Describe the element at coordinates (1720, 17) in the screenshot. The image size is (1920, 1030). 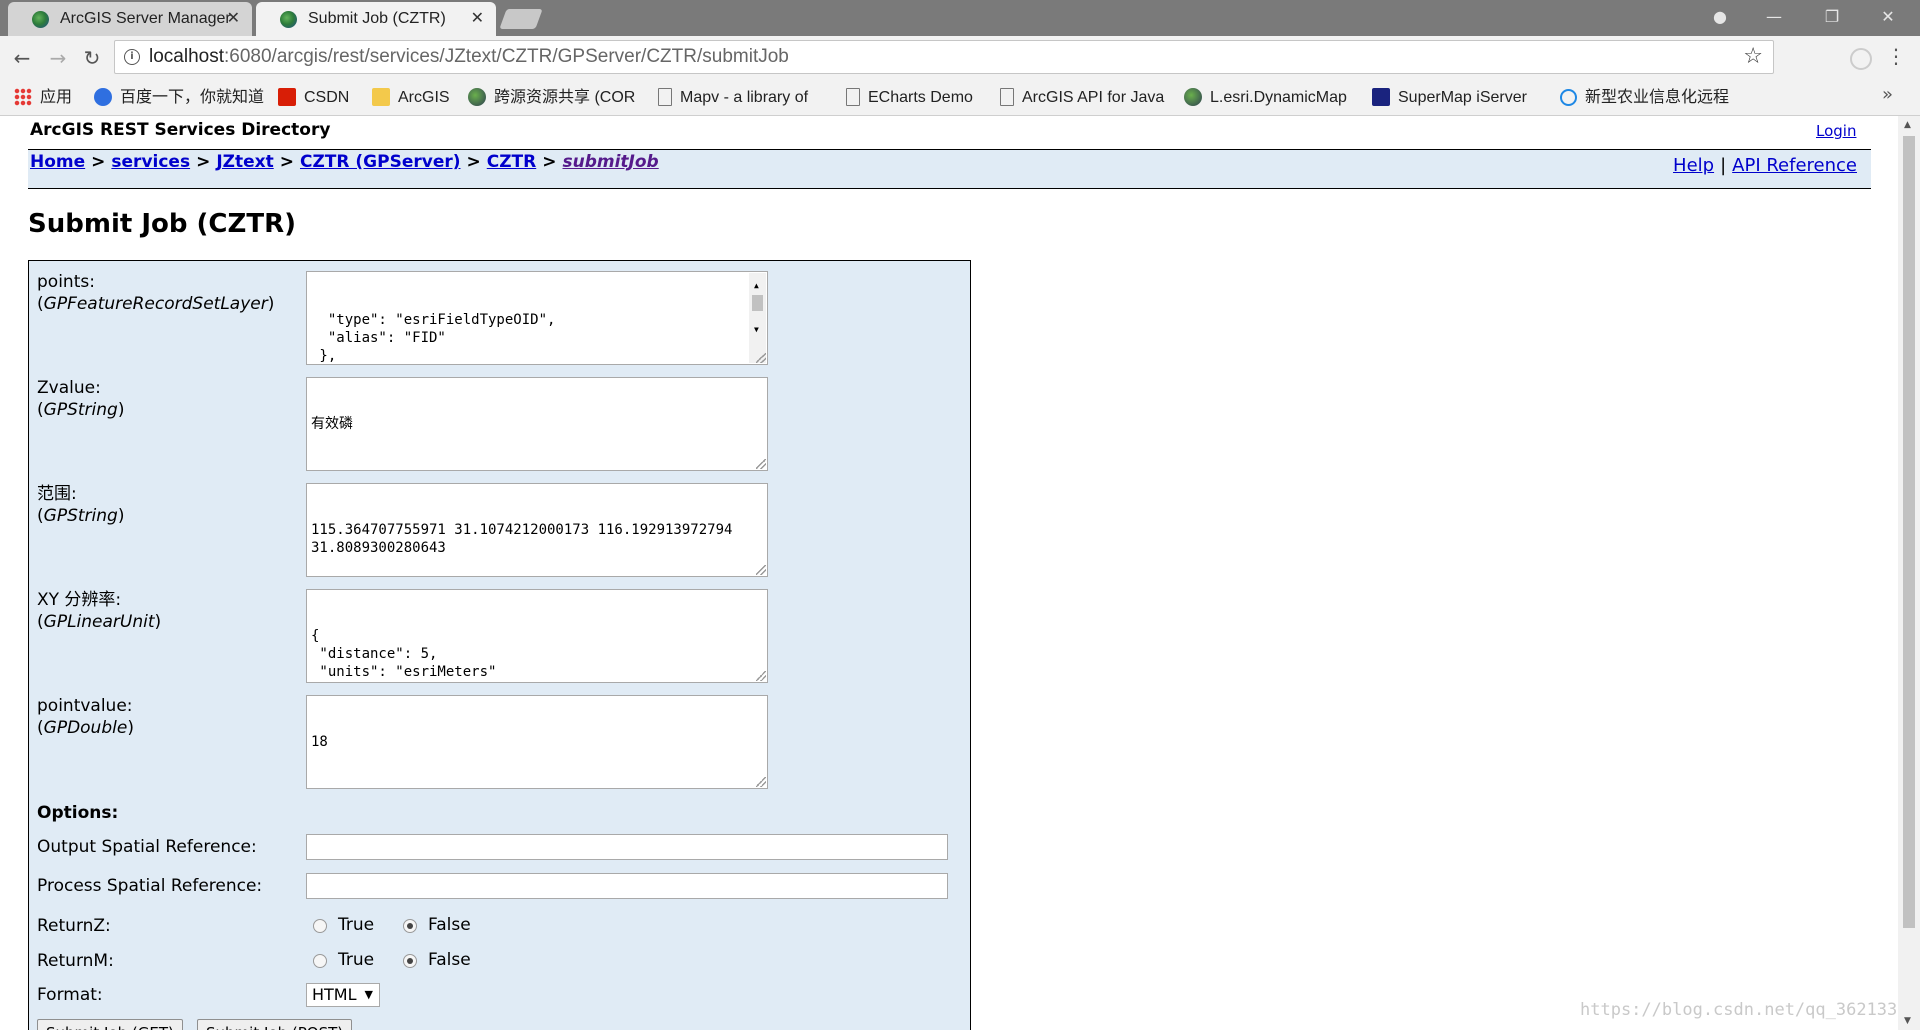
I see `profile-icon: ●` at that location.